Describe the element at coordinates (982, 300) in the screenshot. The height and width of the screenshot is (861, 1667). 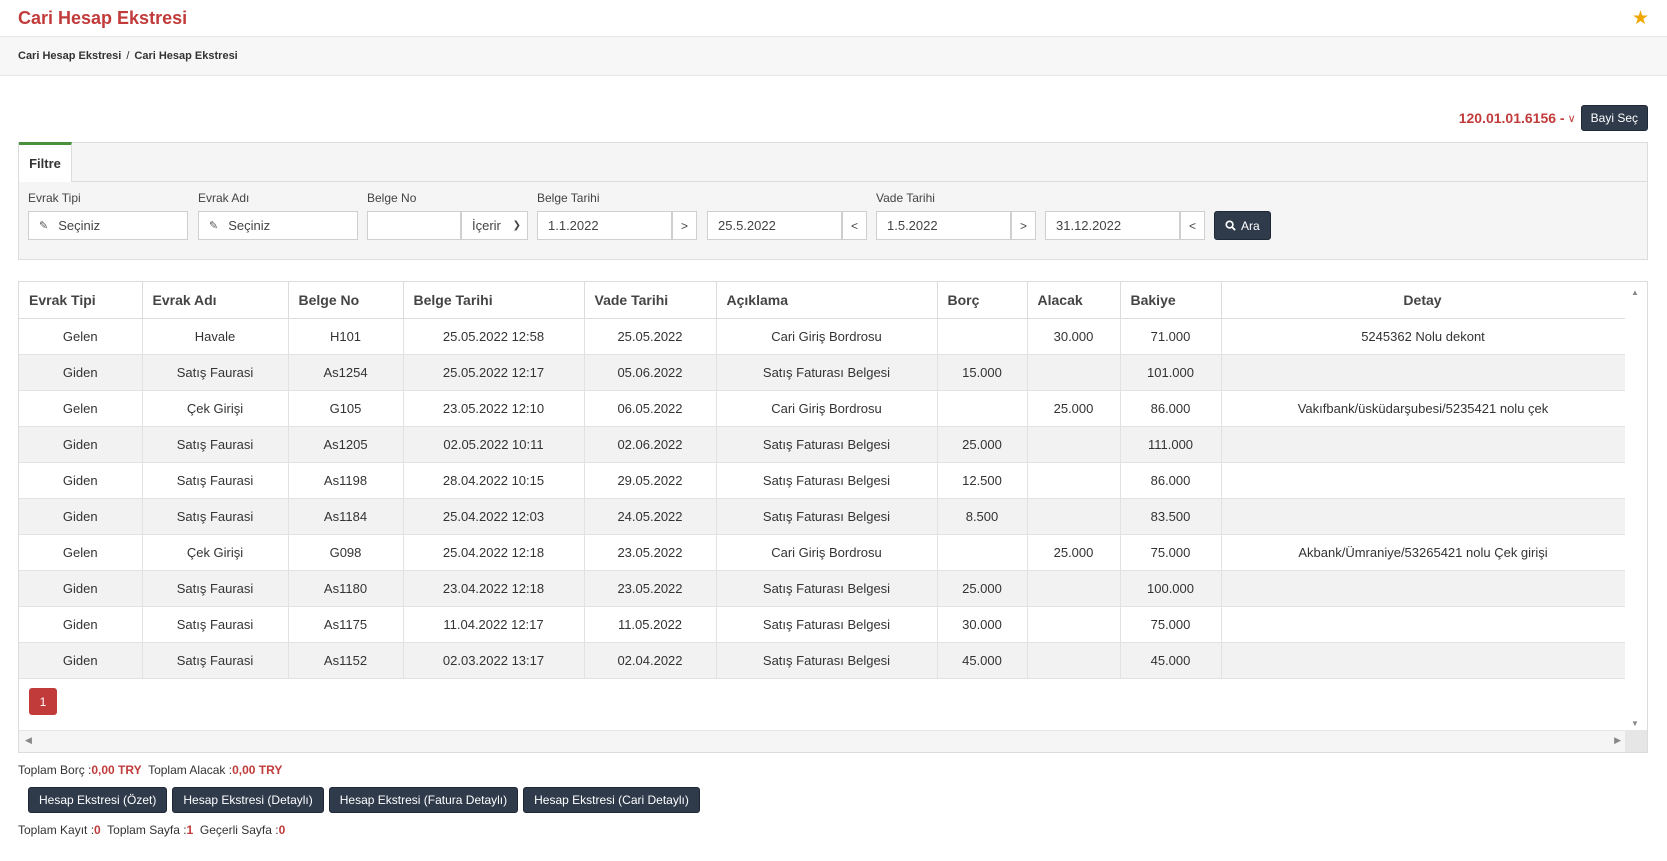
I see `col-borc: Borç` at that location.